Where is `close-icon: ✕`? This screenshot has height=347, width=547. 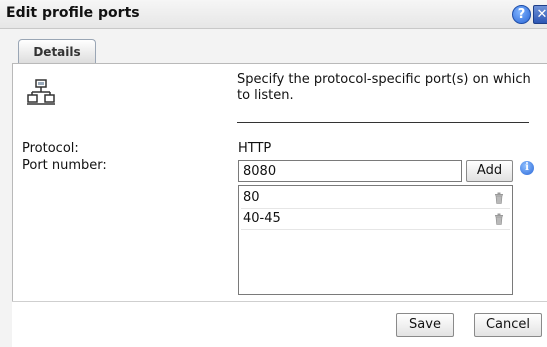 close-icon: ✕ is located at coordinates (540, 14).